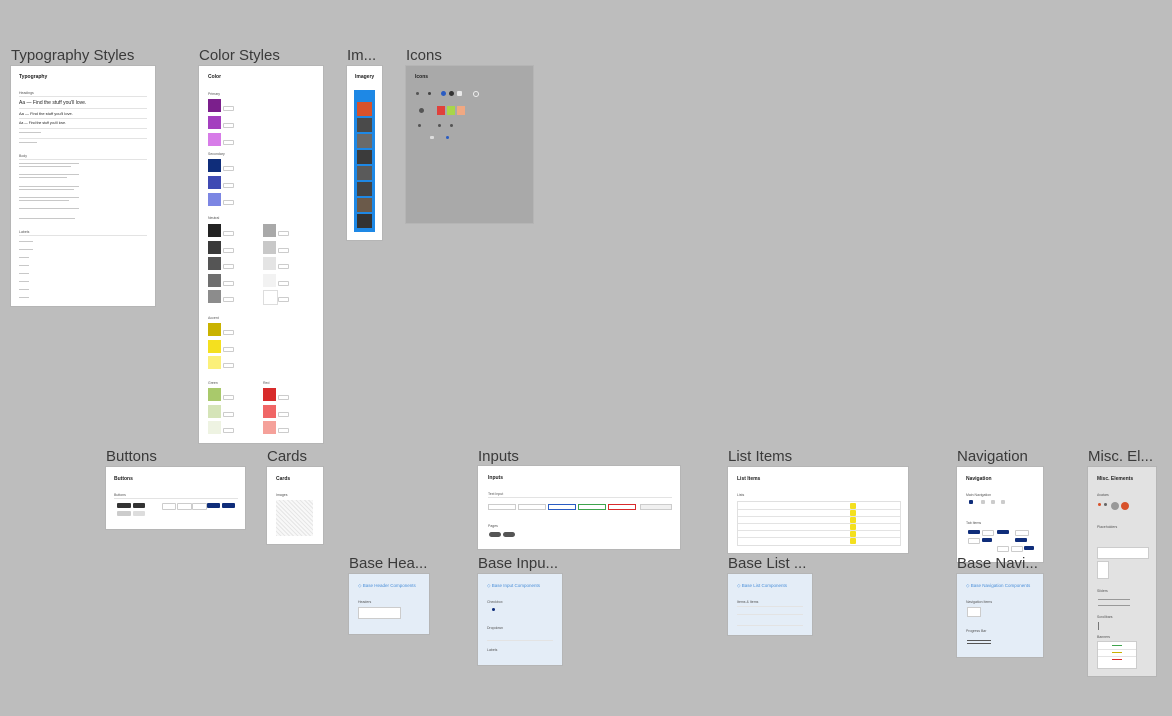  What do you see at coordinates (124, 513) in the screenshot?
I see `disabled-button` at bounding box center [124, 513].